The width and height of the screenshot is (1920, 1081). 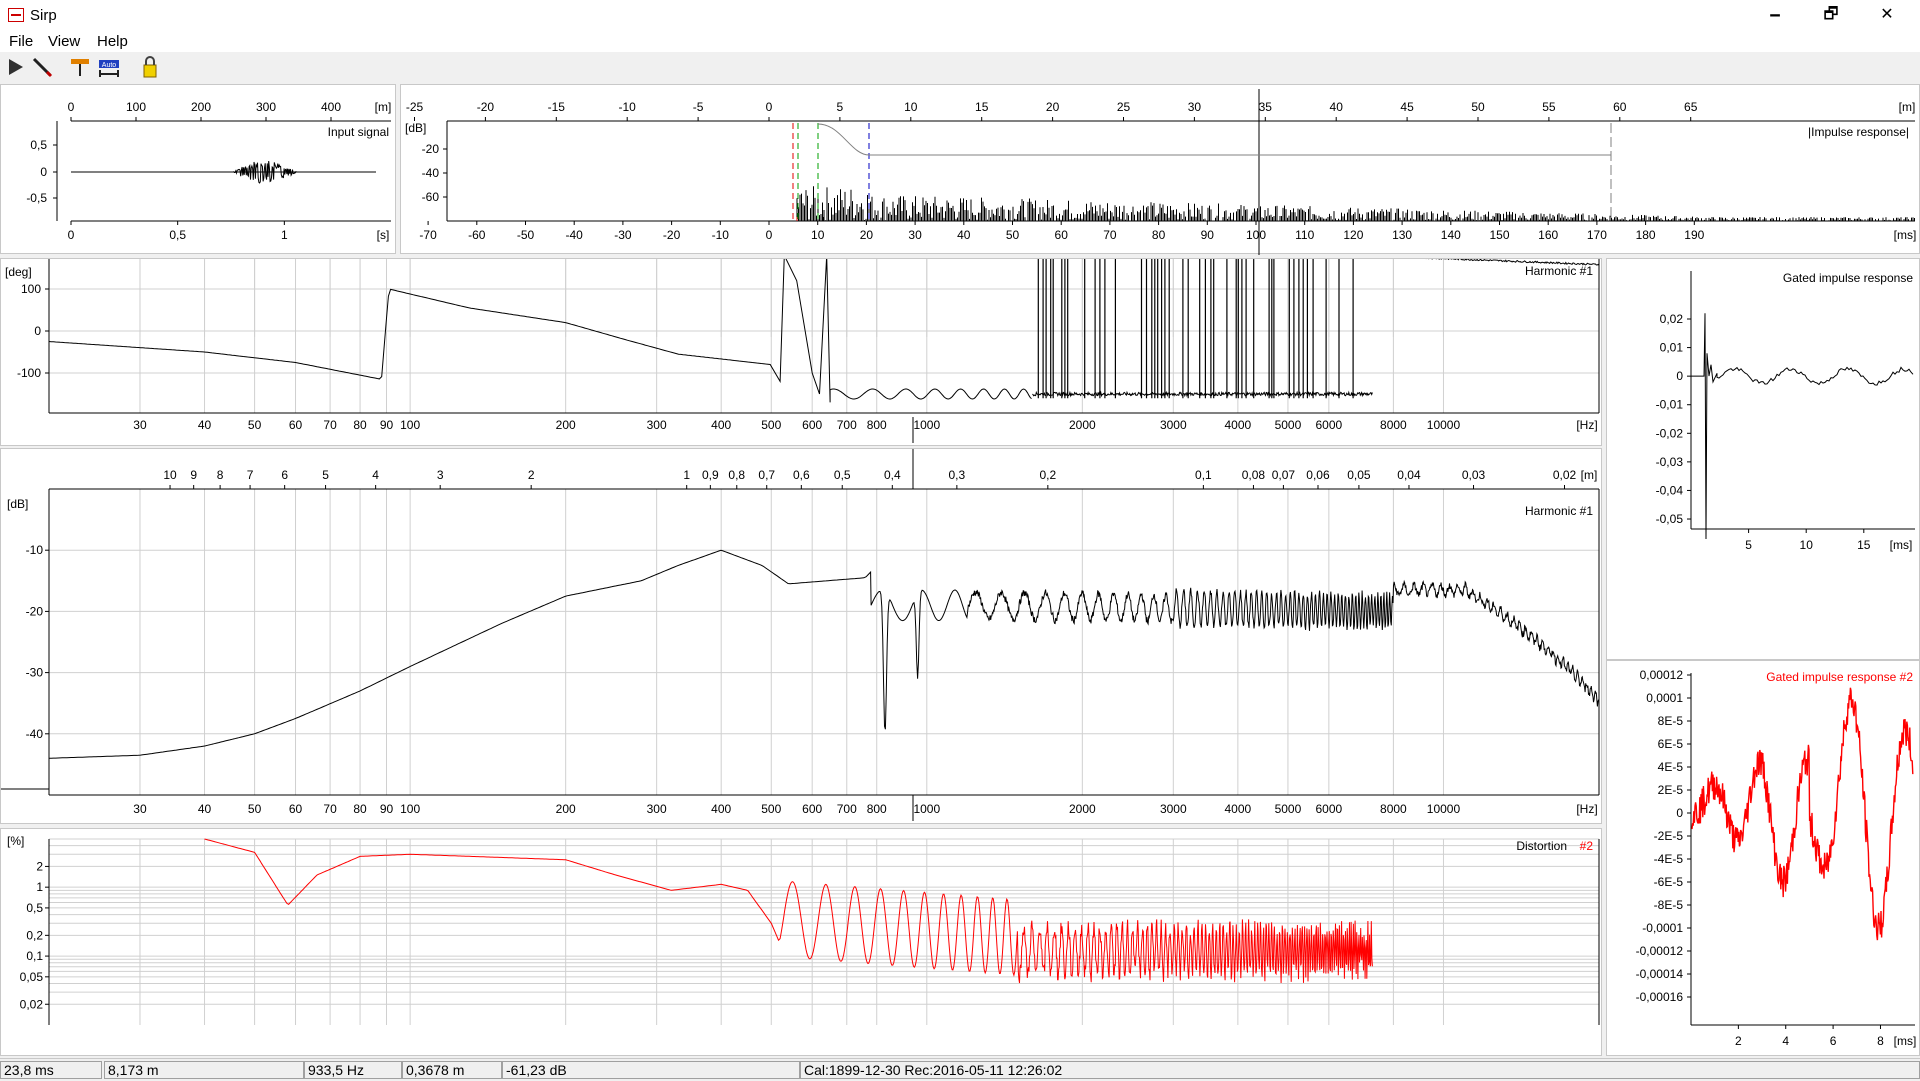 I want to click on tick-label: 8E-5, so click(x=1671, y=721).